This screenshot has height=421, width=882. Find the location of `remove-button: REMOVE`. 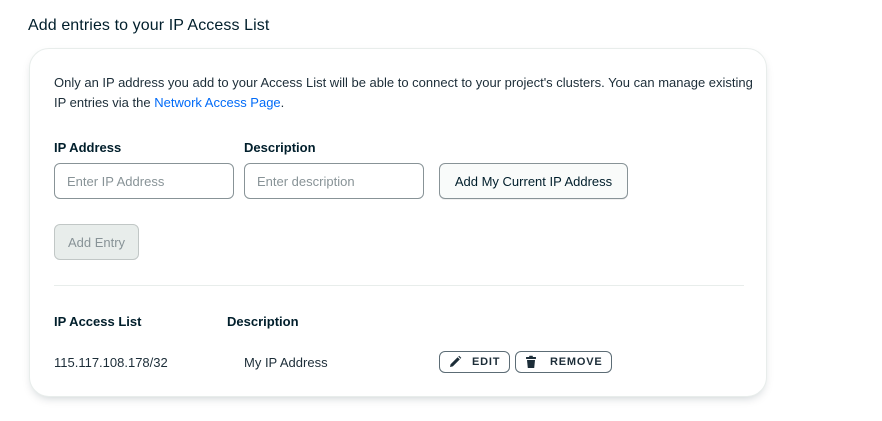

remove-button: REMOVE is located at coordinates (563, 362).